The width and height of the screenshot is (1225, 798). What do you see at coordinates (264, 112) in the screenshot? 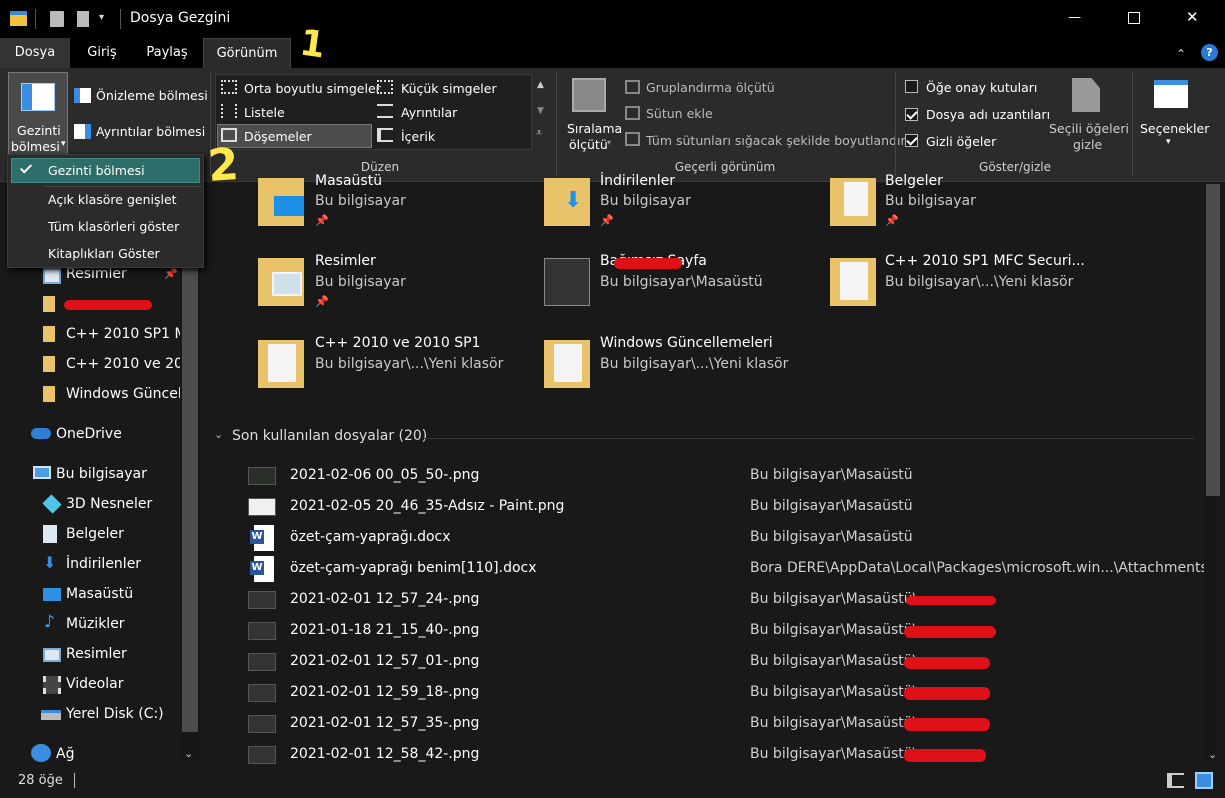
I see `layout-list: Listele` at bounding box center [264, 112].